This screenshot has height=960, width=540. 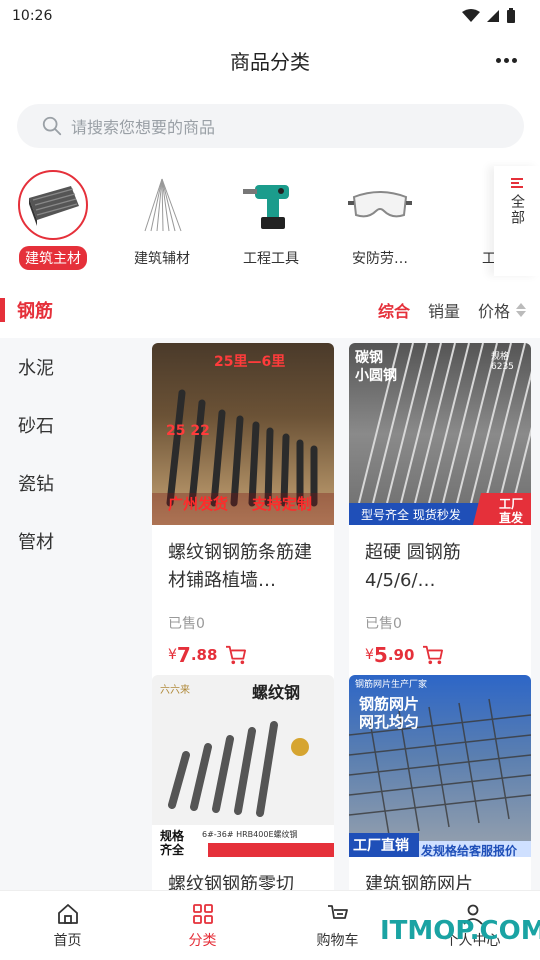 I want to click on image-caption: 齐全, so click(x=172, y=850).